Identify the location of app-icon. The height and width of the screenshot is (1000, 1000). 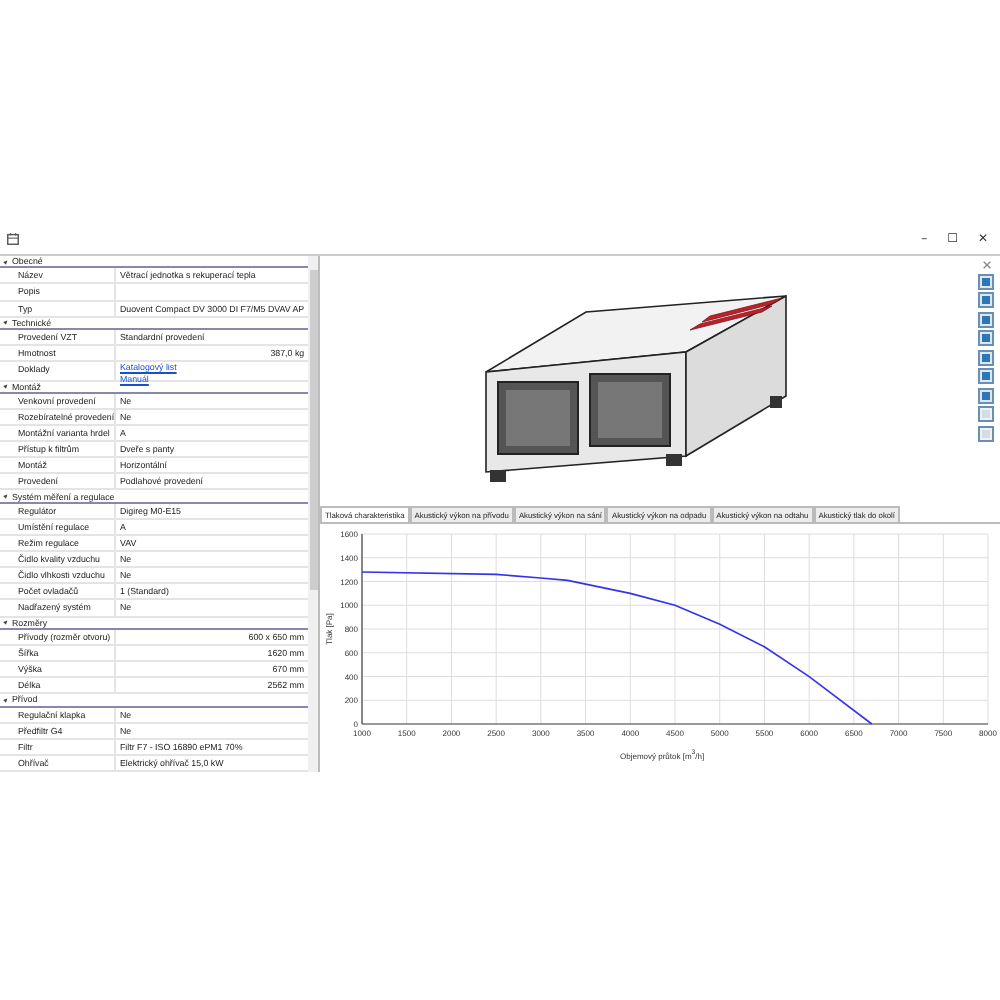
(13, 239).